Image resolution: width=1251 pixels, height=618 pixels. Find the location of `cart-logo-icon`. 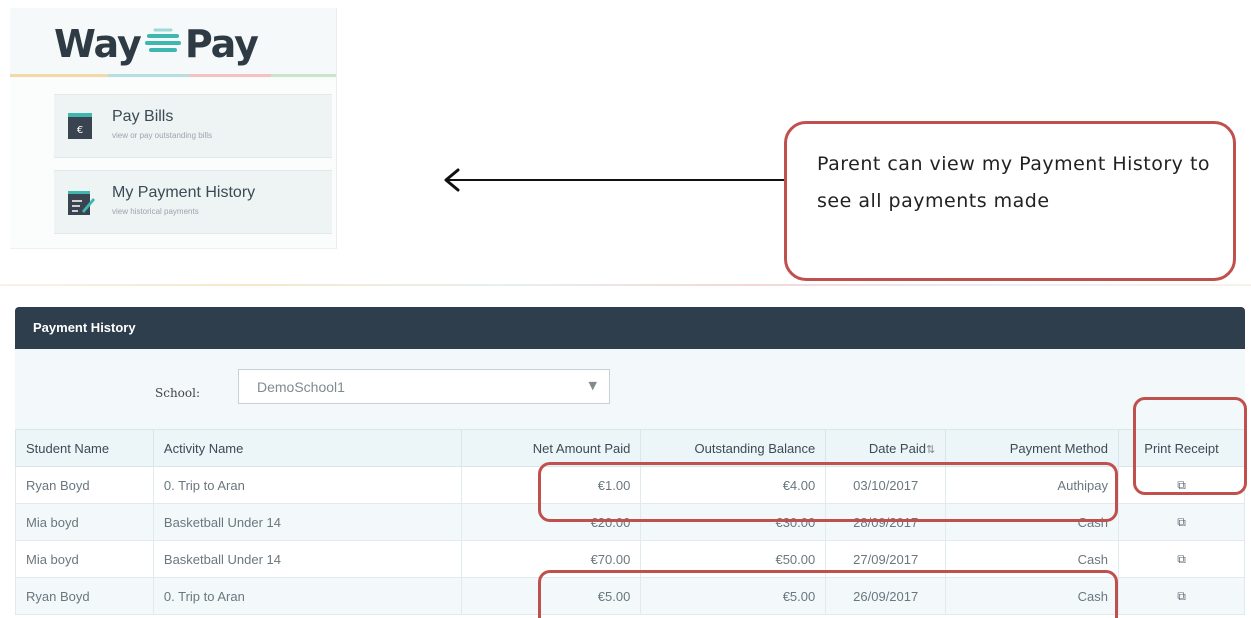

cart-logo-icon is located at coordinates (163, 46).